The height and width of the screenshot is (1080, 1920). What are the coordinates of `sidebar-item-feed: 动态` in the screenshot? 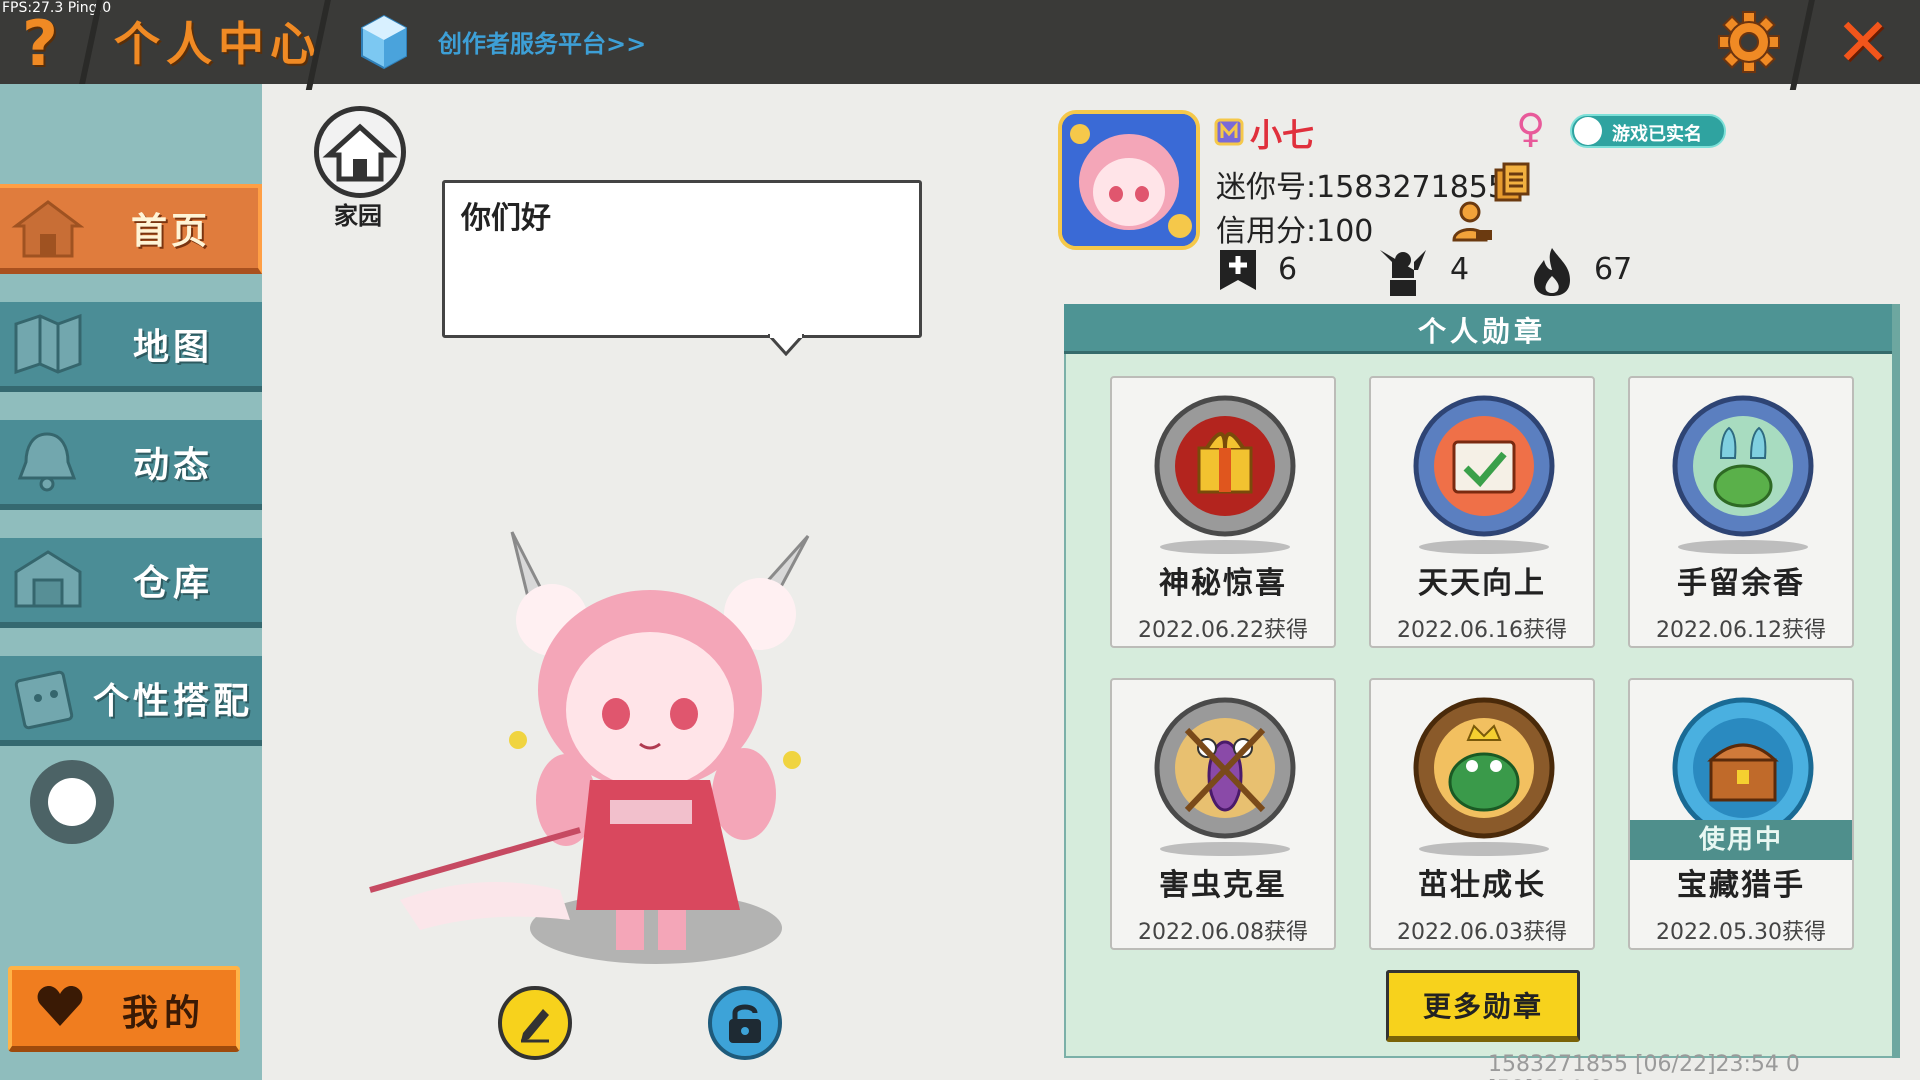 It's located at (131, 465).